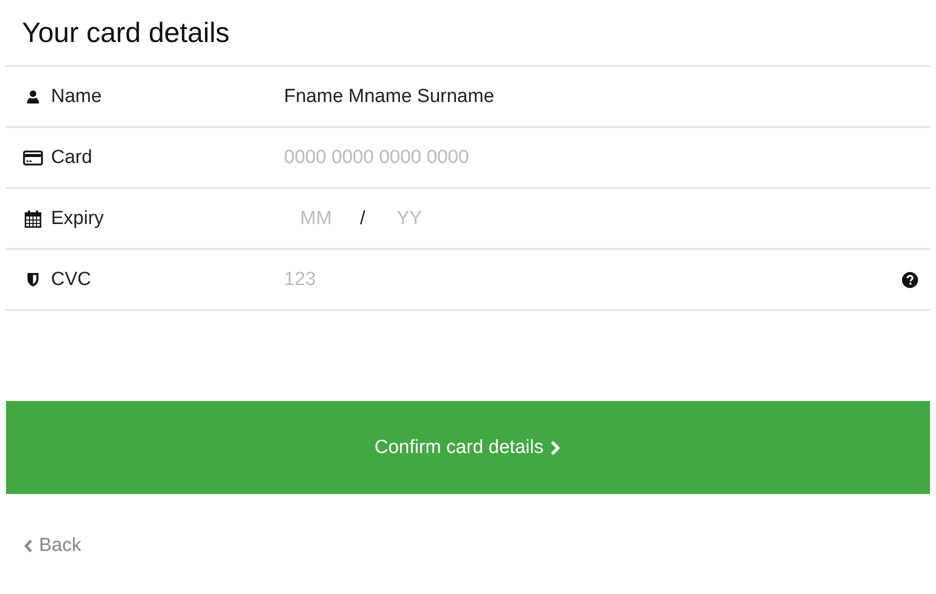  I want to click on card-number-field: 0000 0000 0000 0000, so click(434, 157).